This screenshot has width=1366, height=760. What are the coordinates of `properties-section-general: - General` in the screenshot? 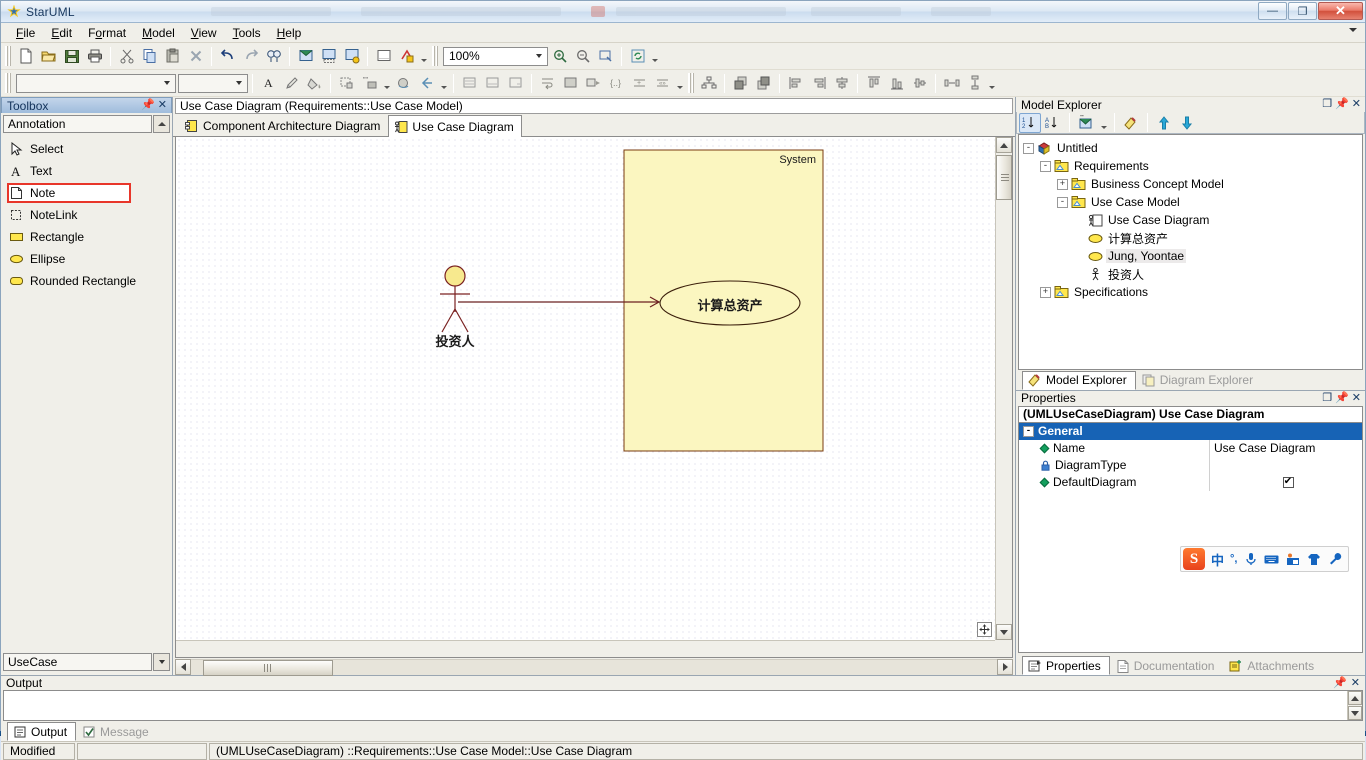 It's located at (1190, 431).